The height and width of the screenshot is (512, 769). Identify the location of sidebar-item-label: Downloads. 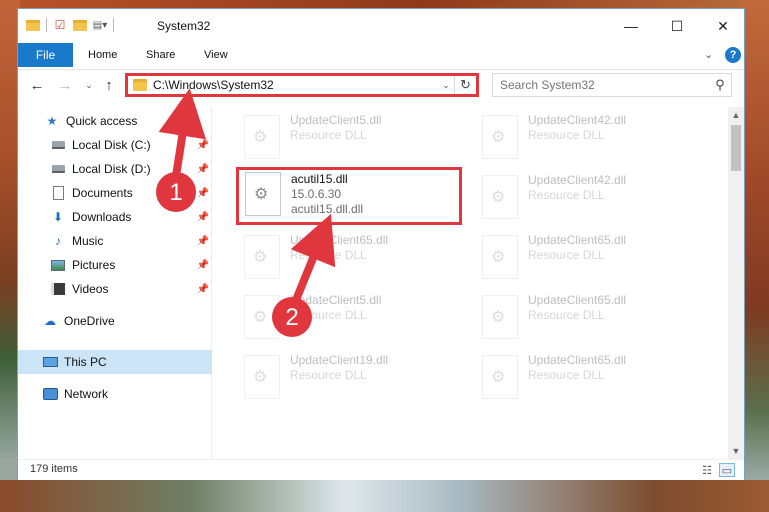
(102, 217).